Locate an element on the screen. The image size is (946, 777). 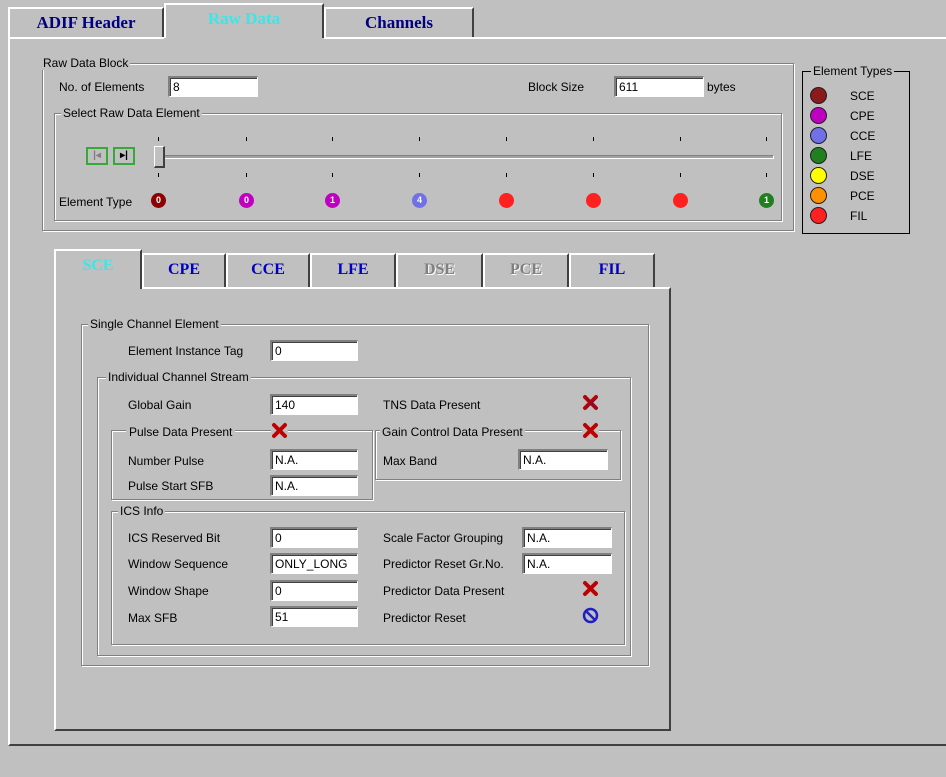
legend-label-fil: FIL is located at coordinates (859, 216).